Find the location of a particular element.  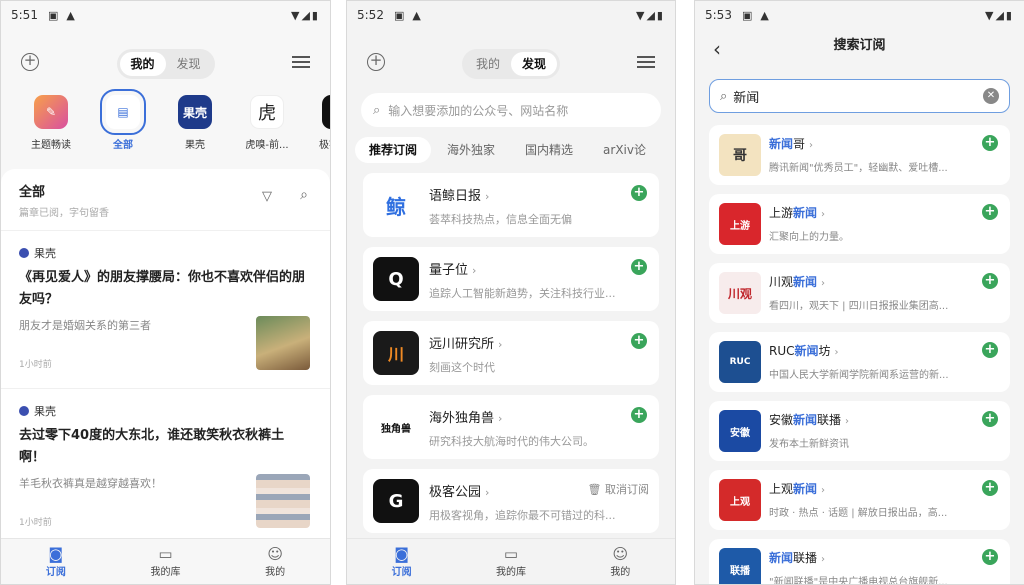

feed-name-text: 语鲸日报 is located at coordinates (455, 196).